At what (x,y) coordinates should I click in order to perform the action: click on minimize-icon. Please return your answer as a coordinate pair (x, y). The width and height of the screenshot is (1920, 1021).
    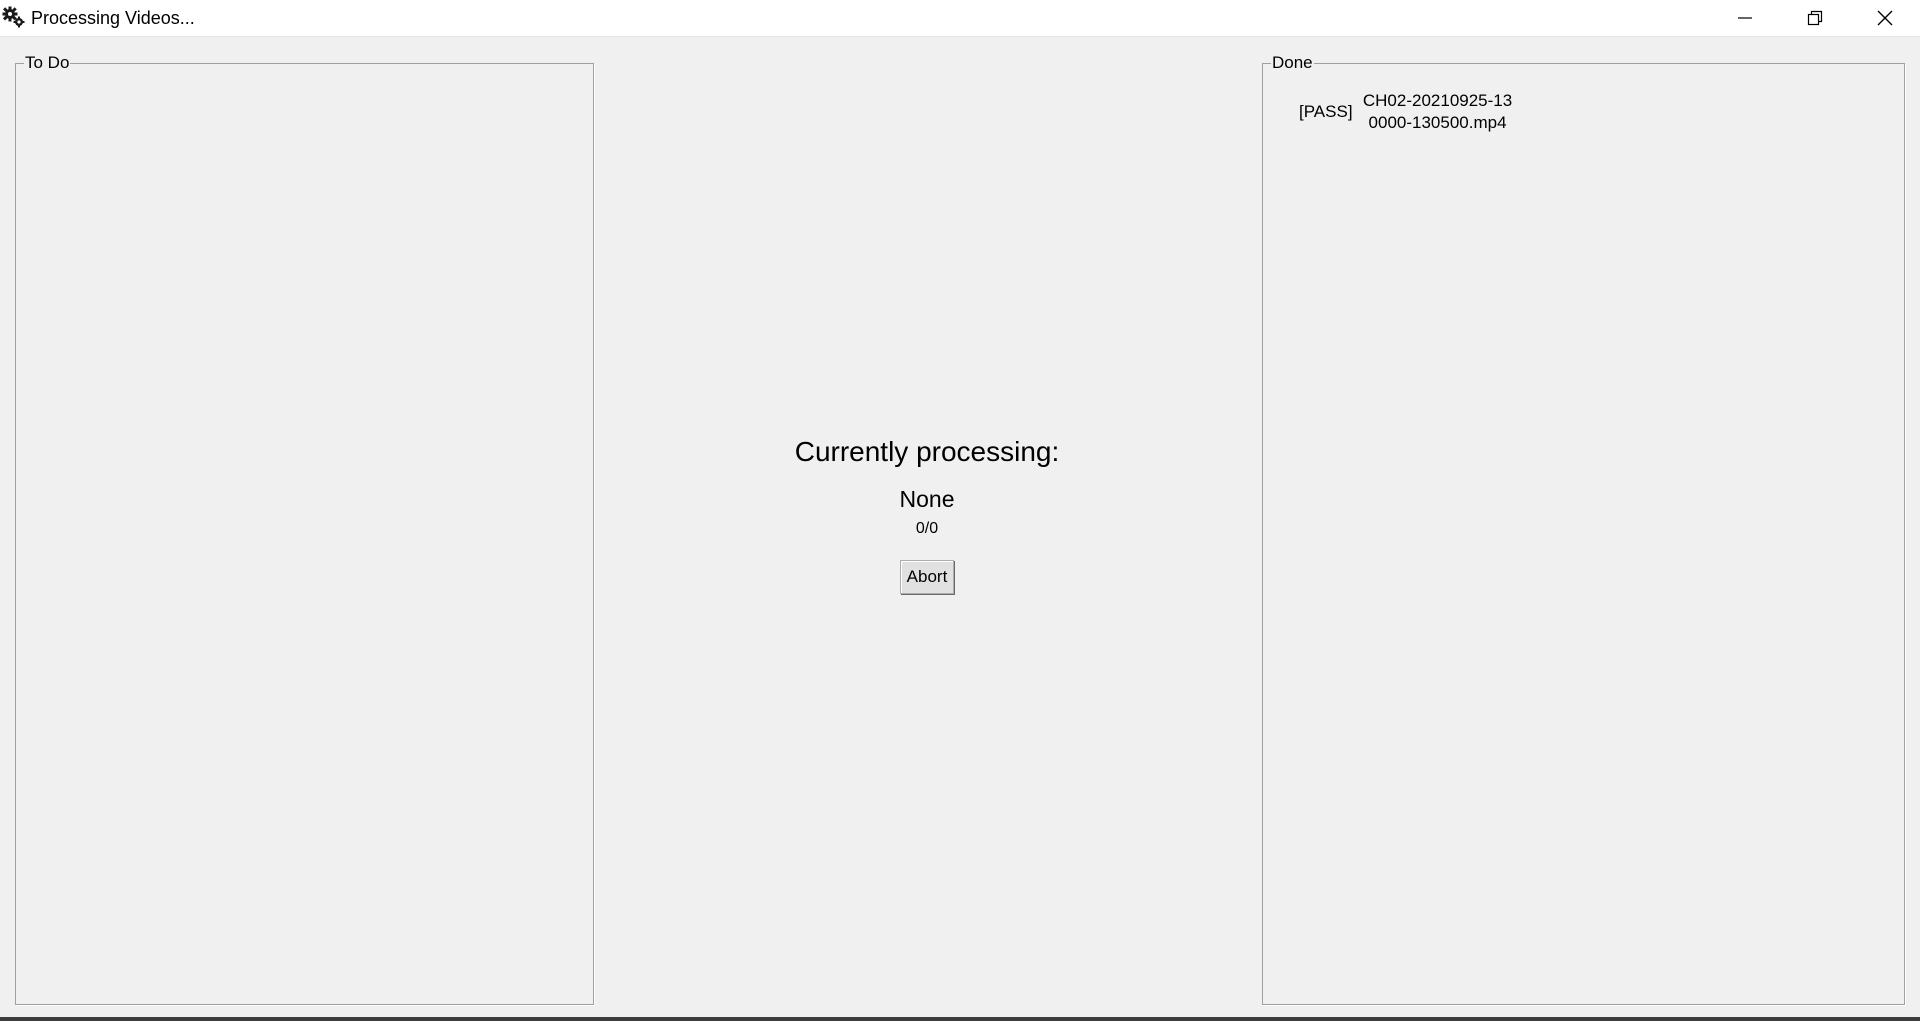
    Looking at the image, I should click on (1745, 18).